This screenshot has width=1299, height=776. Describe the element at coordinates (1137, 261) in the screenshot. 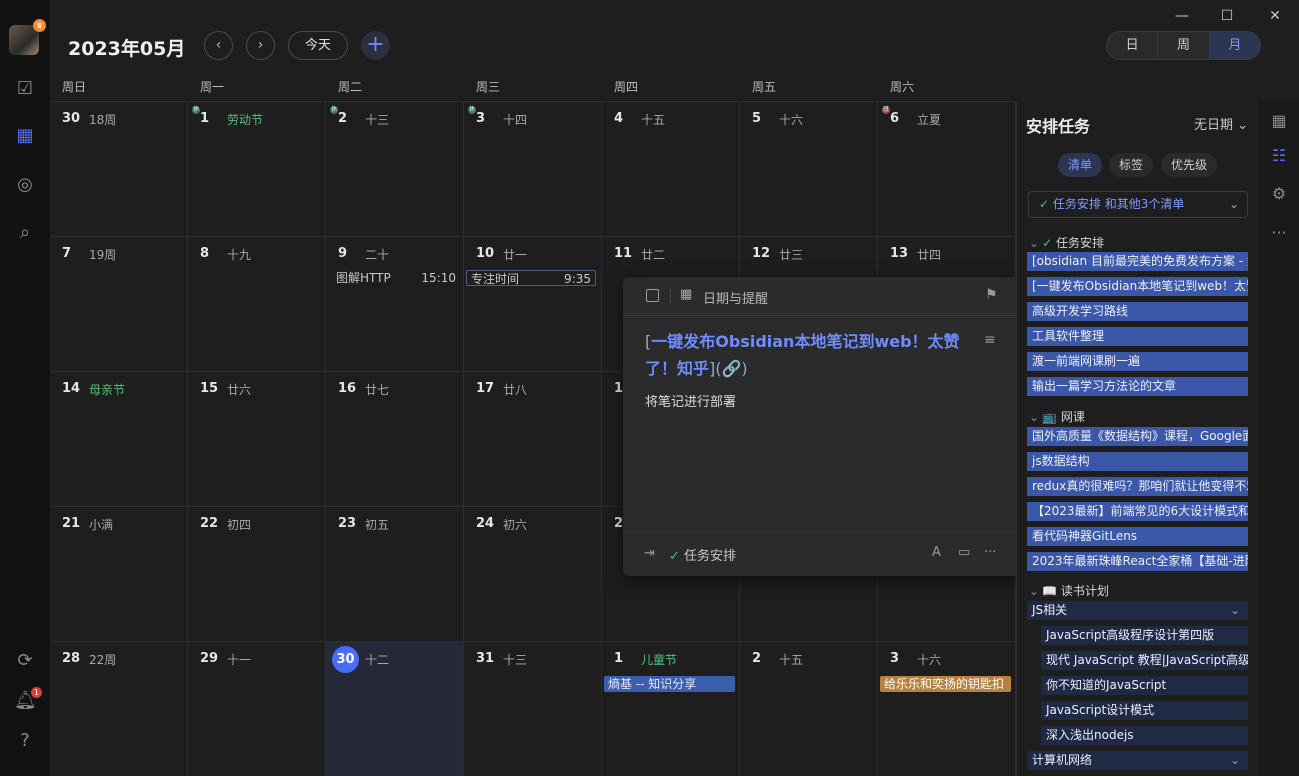

I see `task-item: [obsidian 目前最完美的免费发布方案 - 渐进式教程` at that location.